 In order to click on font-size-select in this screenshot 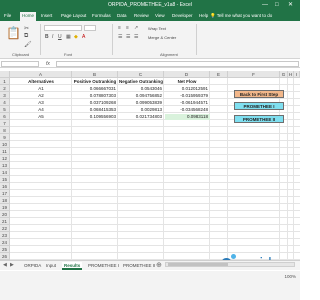, I will do `click(90, 28)`.